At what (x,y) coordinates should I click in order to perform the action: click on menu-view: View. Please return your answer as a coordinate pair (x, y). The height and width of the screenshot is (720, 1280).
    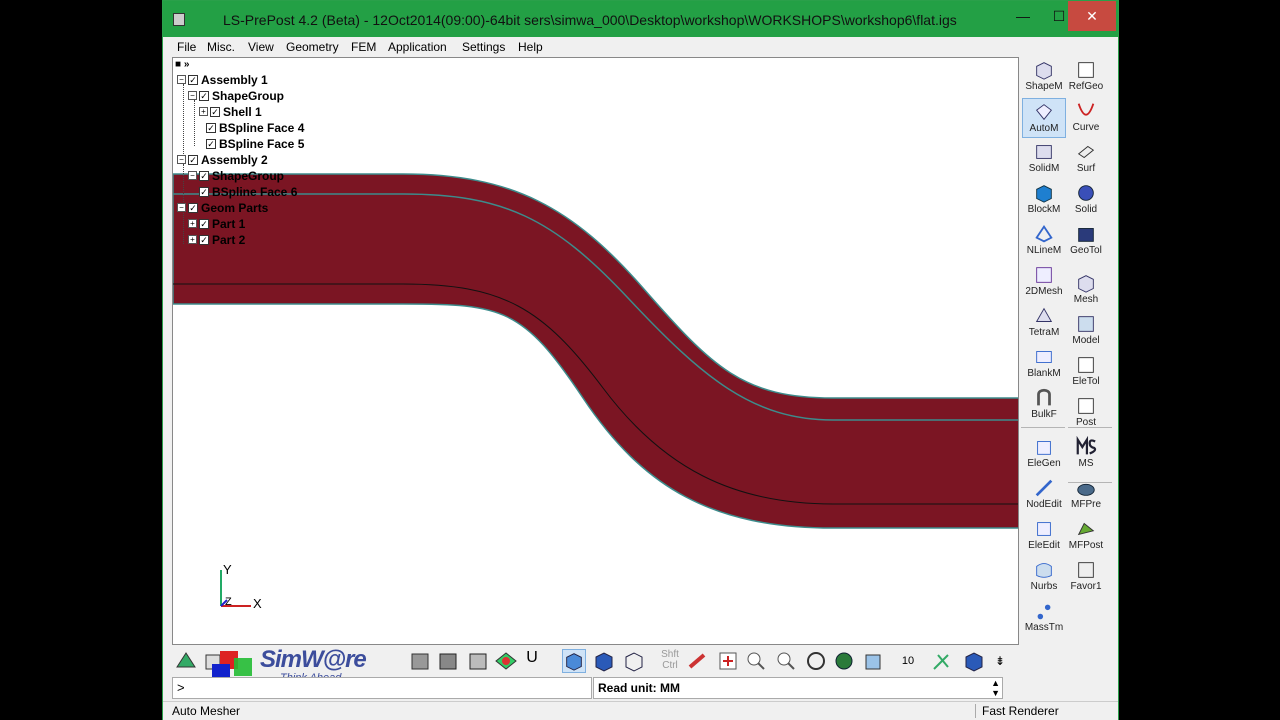
    Looking at the image, I should click on (261, 47).